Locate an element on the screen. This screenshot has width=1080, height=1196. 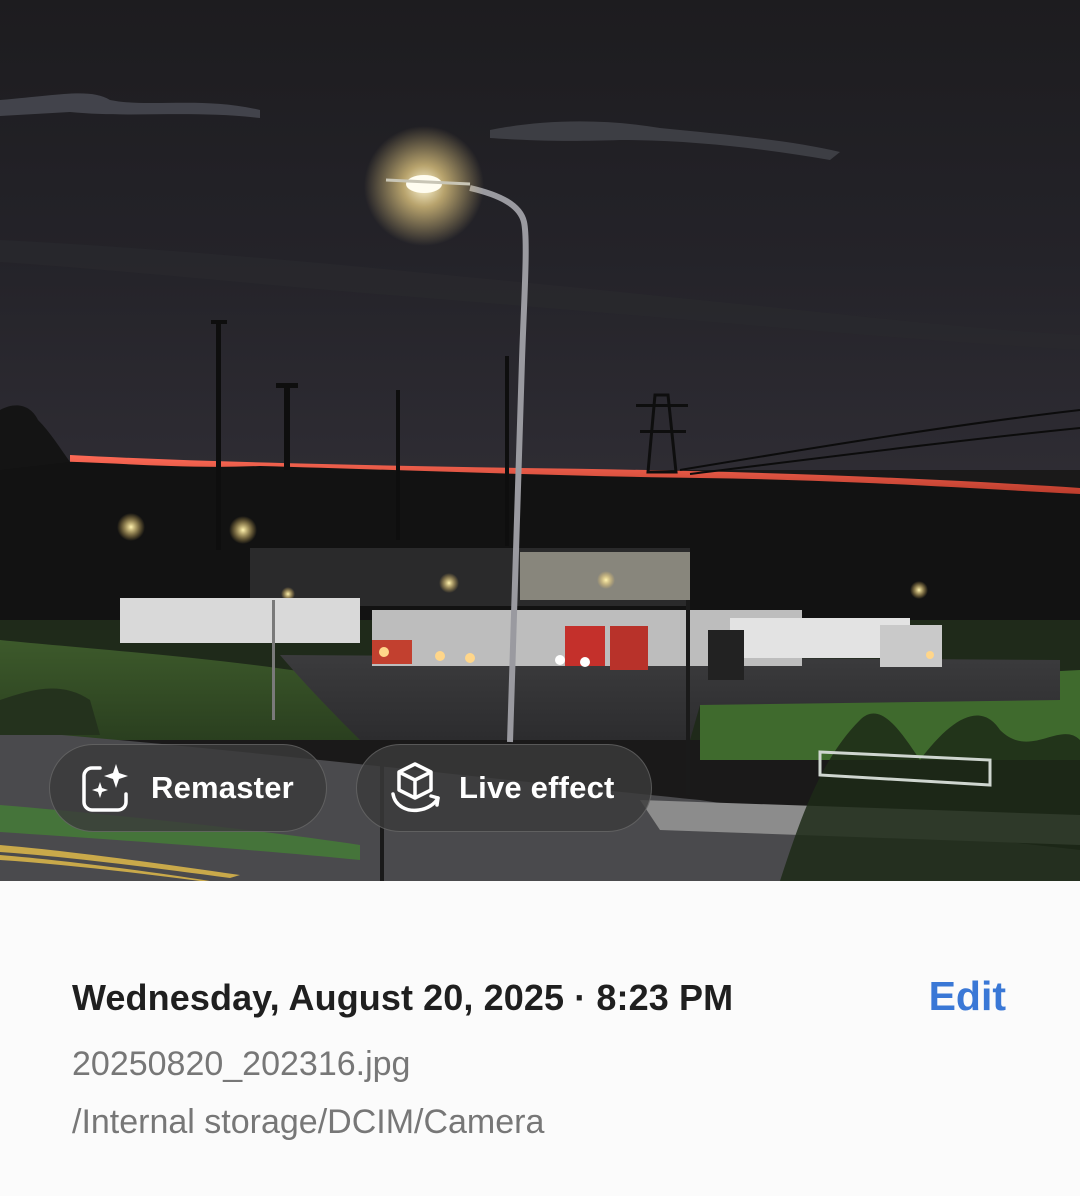
photo-filename: 20250820_202316.jpg is located at coordinates (241, 1064).